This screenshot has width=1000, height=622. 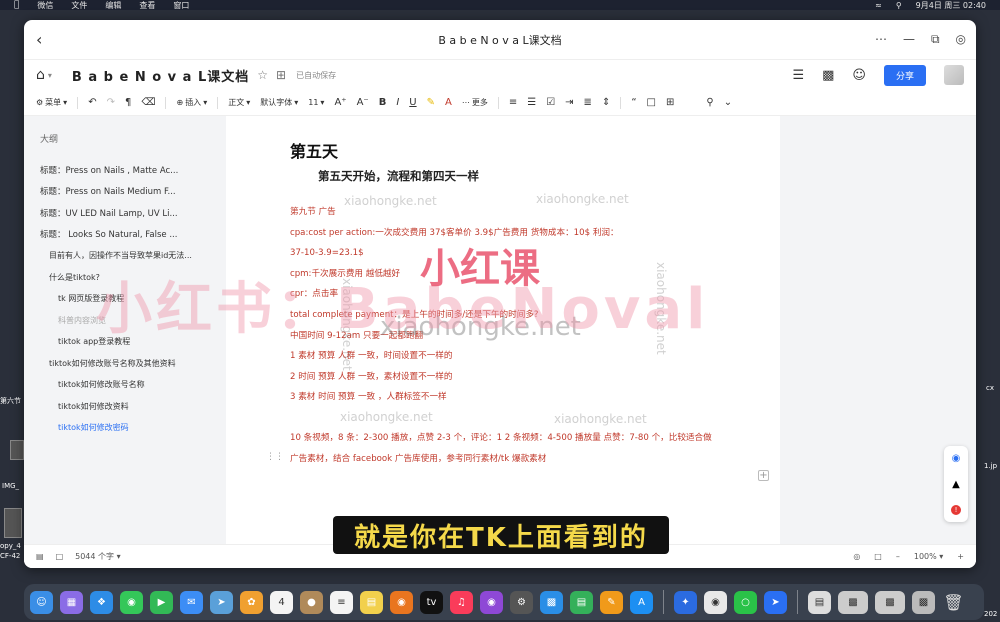 I want to click on lark-icon: ✦, so click(x=685, y=602).